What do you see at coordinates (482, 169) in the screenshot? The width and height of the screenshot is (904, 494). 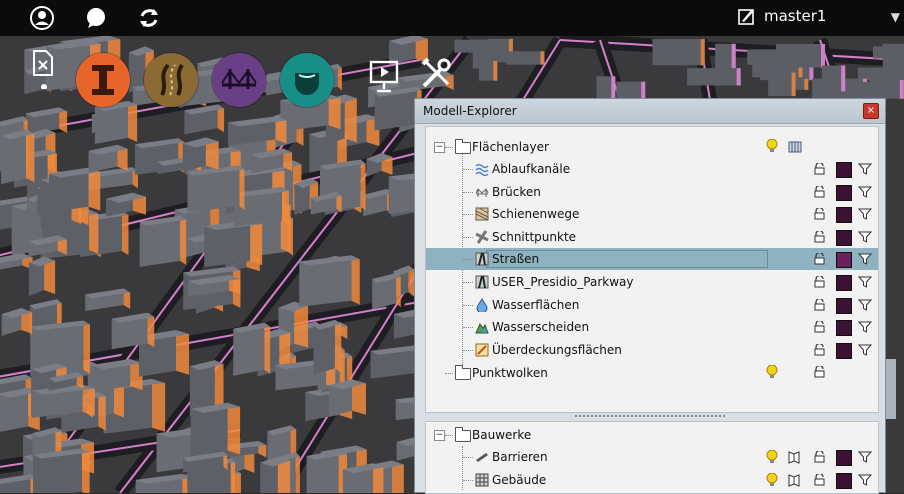 I see `wave-icon` at bounding box center [482, 169].